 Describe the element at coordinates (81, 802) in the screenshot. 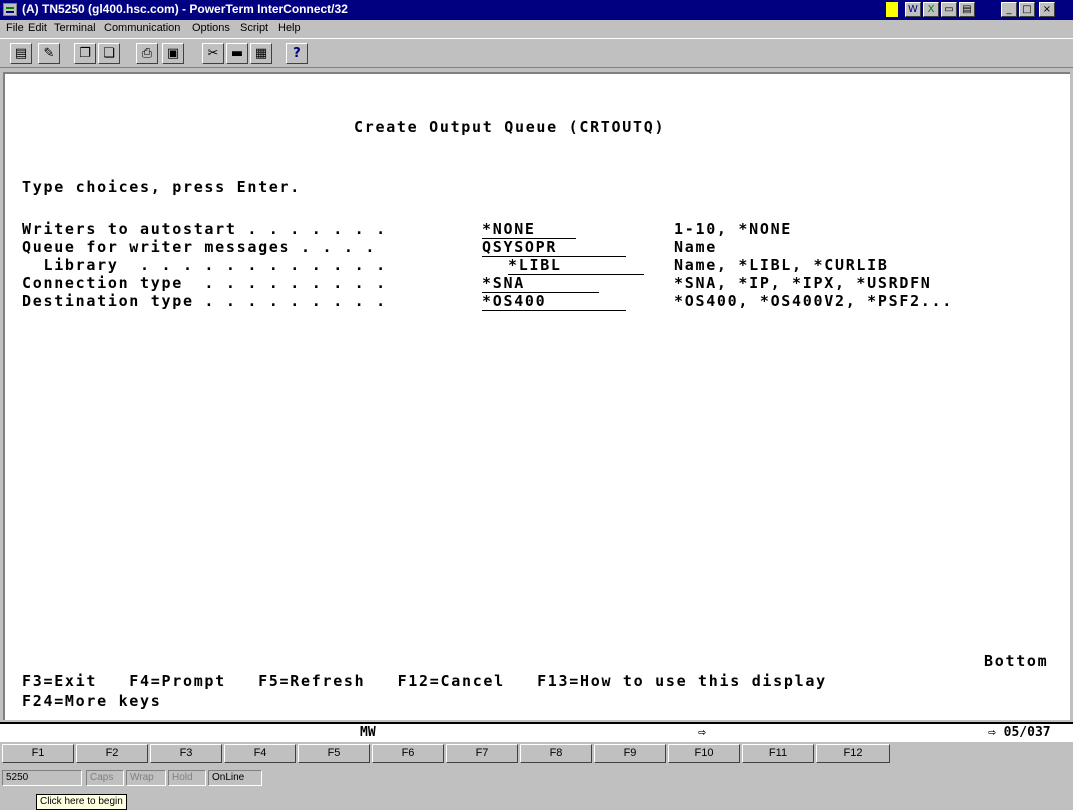

I see `start-tooltip: Click here to begin` at that location.